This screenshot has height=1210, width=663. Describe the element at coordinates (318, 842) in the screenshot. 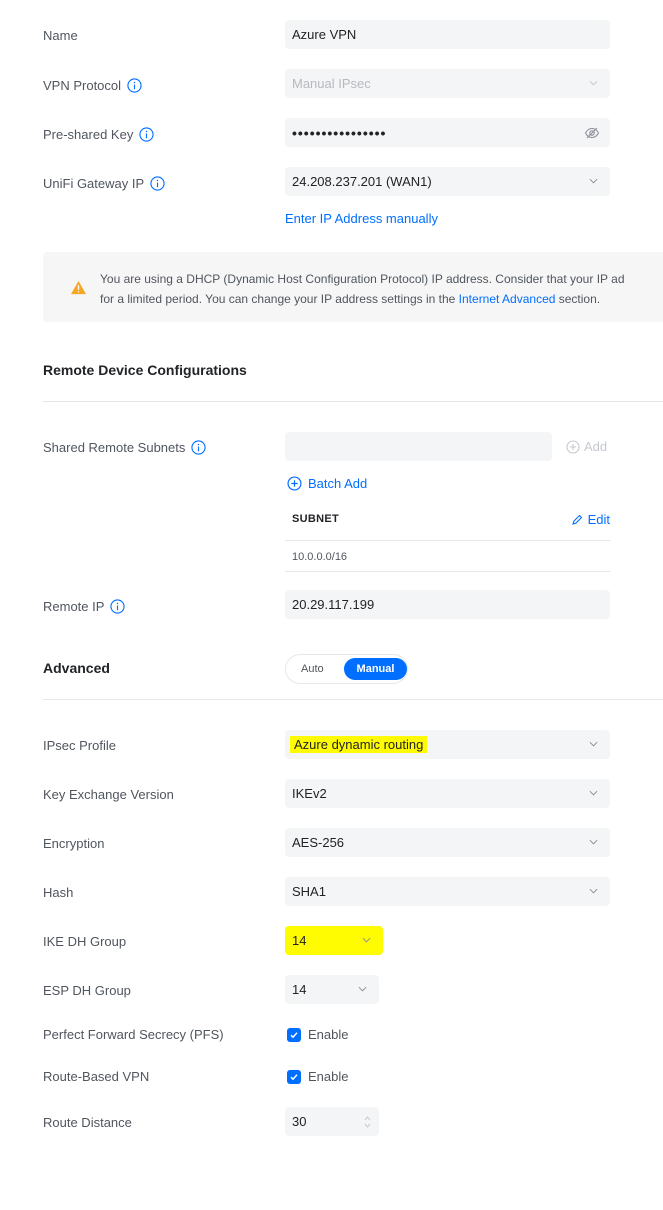

I see `encryption-value: AES-256` at that location.